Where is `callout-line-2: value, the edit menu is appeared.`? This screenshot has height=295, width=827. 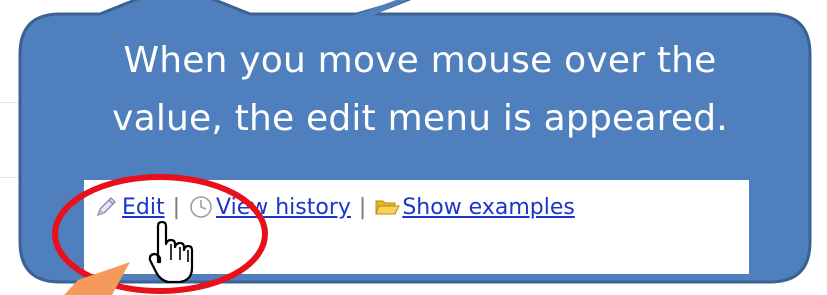 callout-line-2: value, the edit menu is appeared. is located at coordinates (420, 118).